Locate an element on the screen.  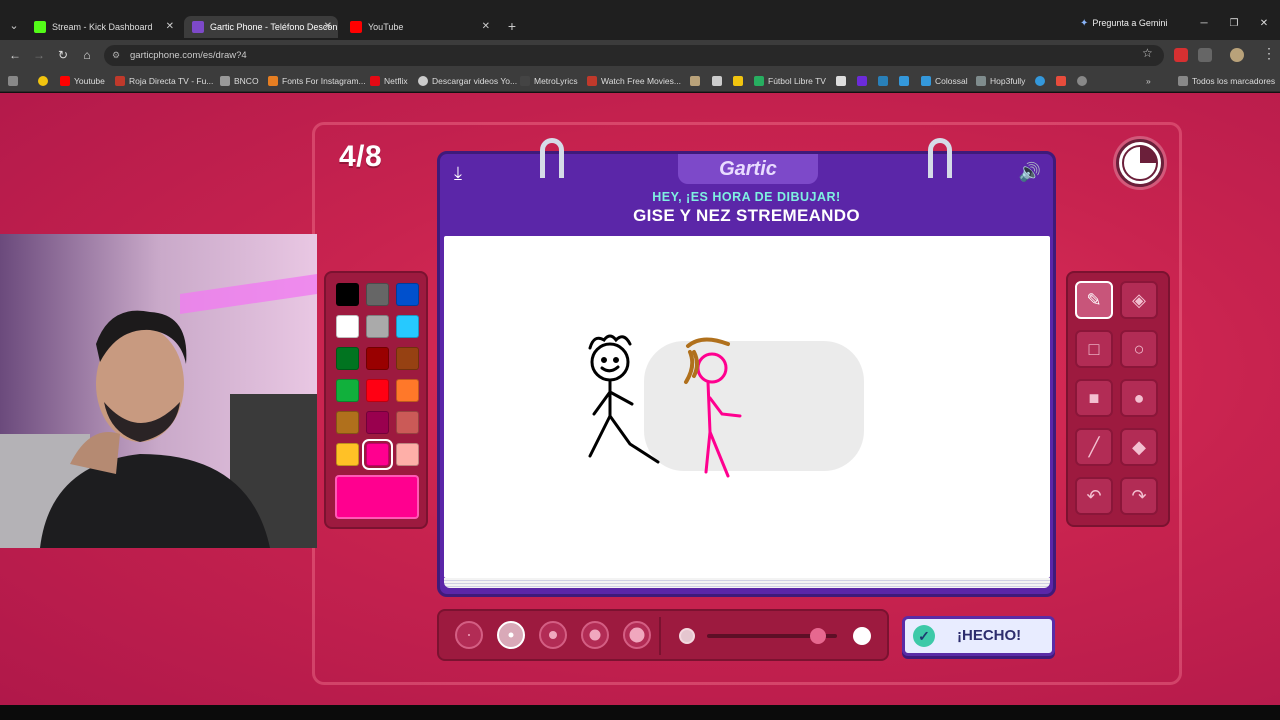
menu-dots-icon: ⋮ is located at coordinates (1269, 53).